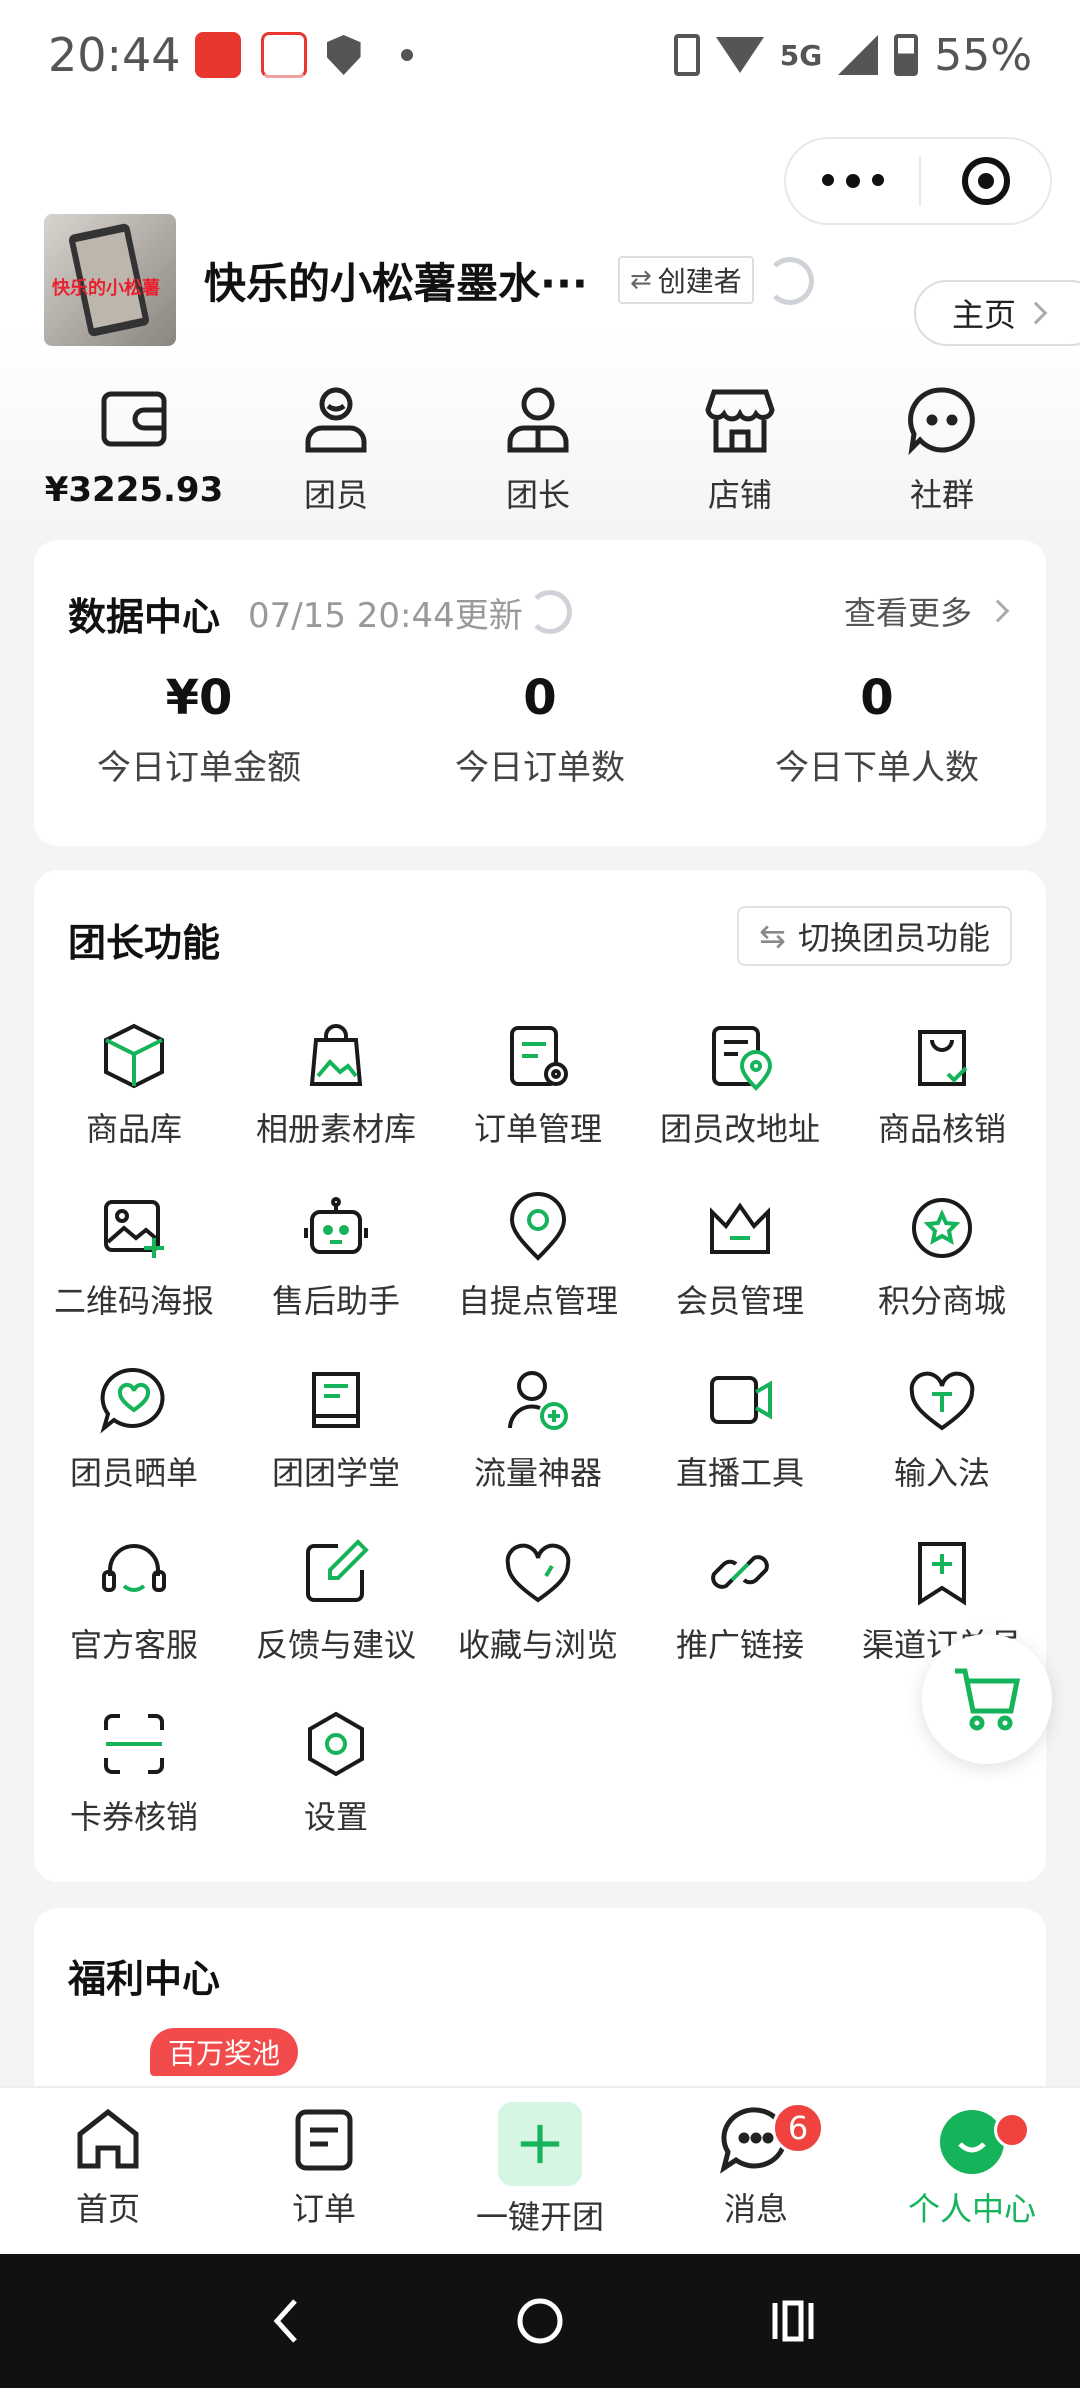  I want to click on func-label: 二维码海报, so click(133, 1301).